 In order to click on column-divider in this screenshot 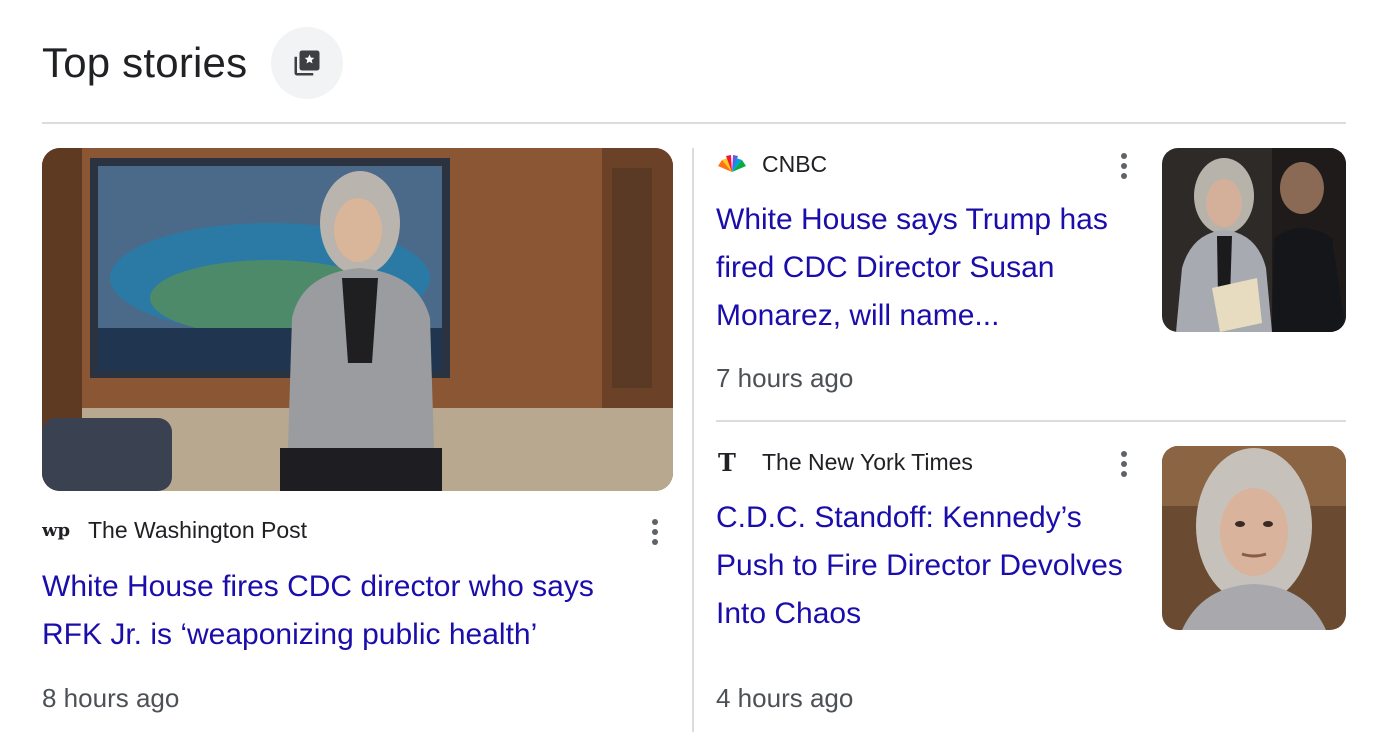, I will do `click(693, 440)`.